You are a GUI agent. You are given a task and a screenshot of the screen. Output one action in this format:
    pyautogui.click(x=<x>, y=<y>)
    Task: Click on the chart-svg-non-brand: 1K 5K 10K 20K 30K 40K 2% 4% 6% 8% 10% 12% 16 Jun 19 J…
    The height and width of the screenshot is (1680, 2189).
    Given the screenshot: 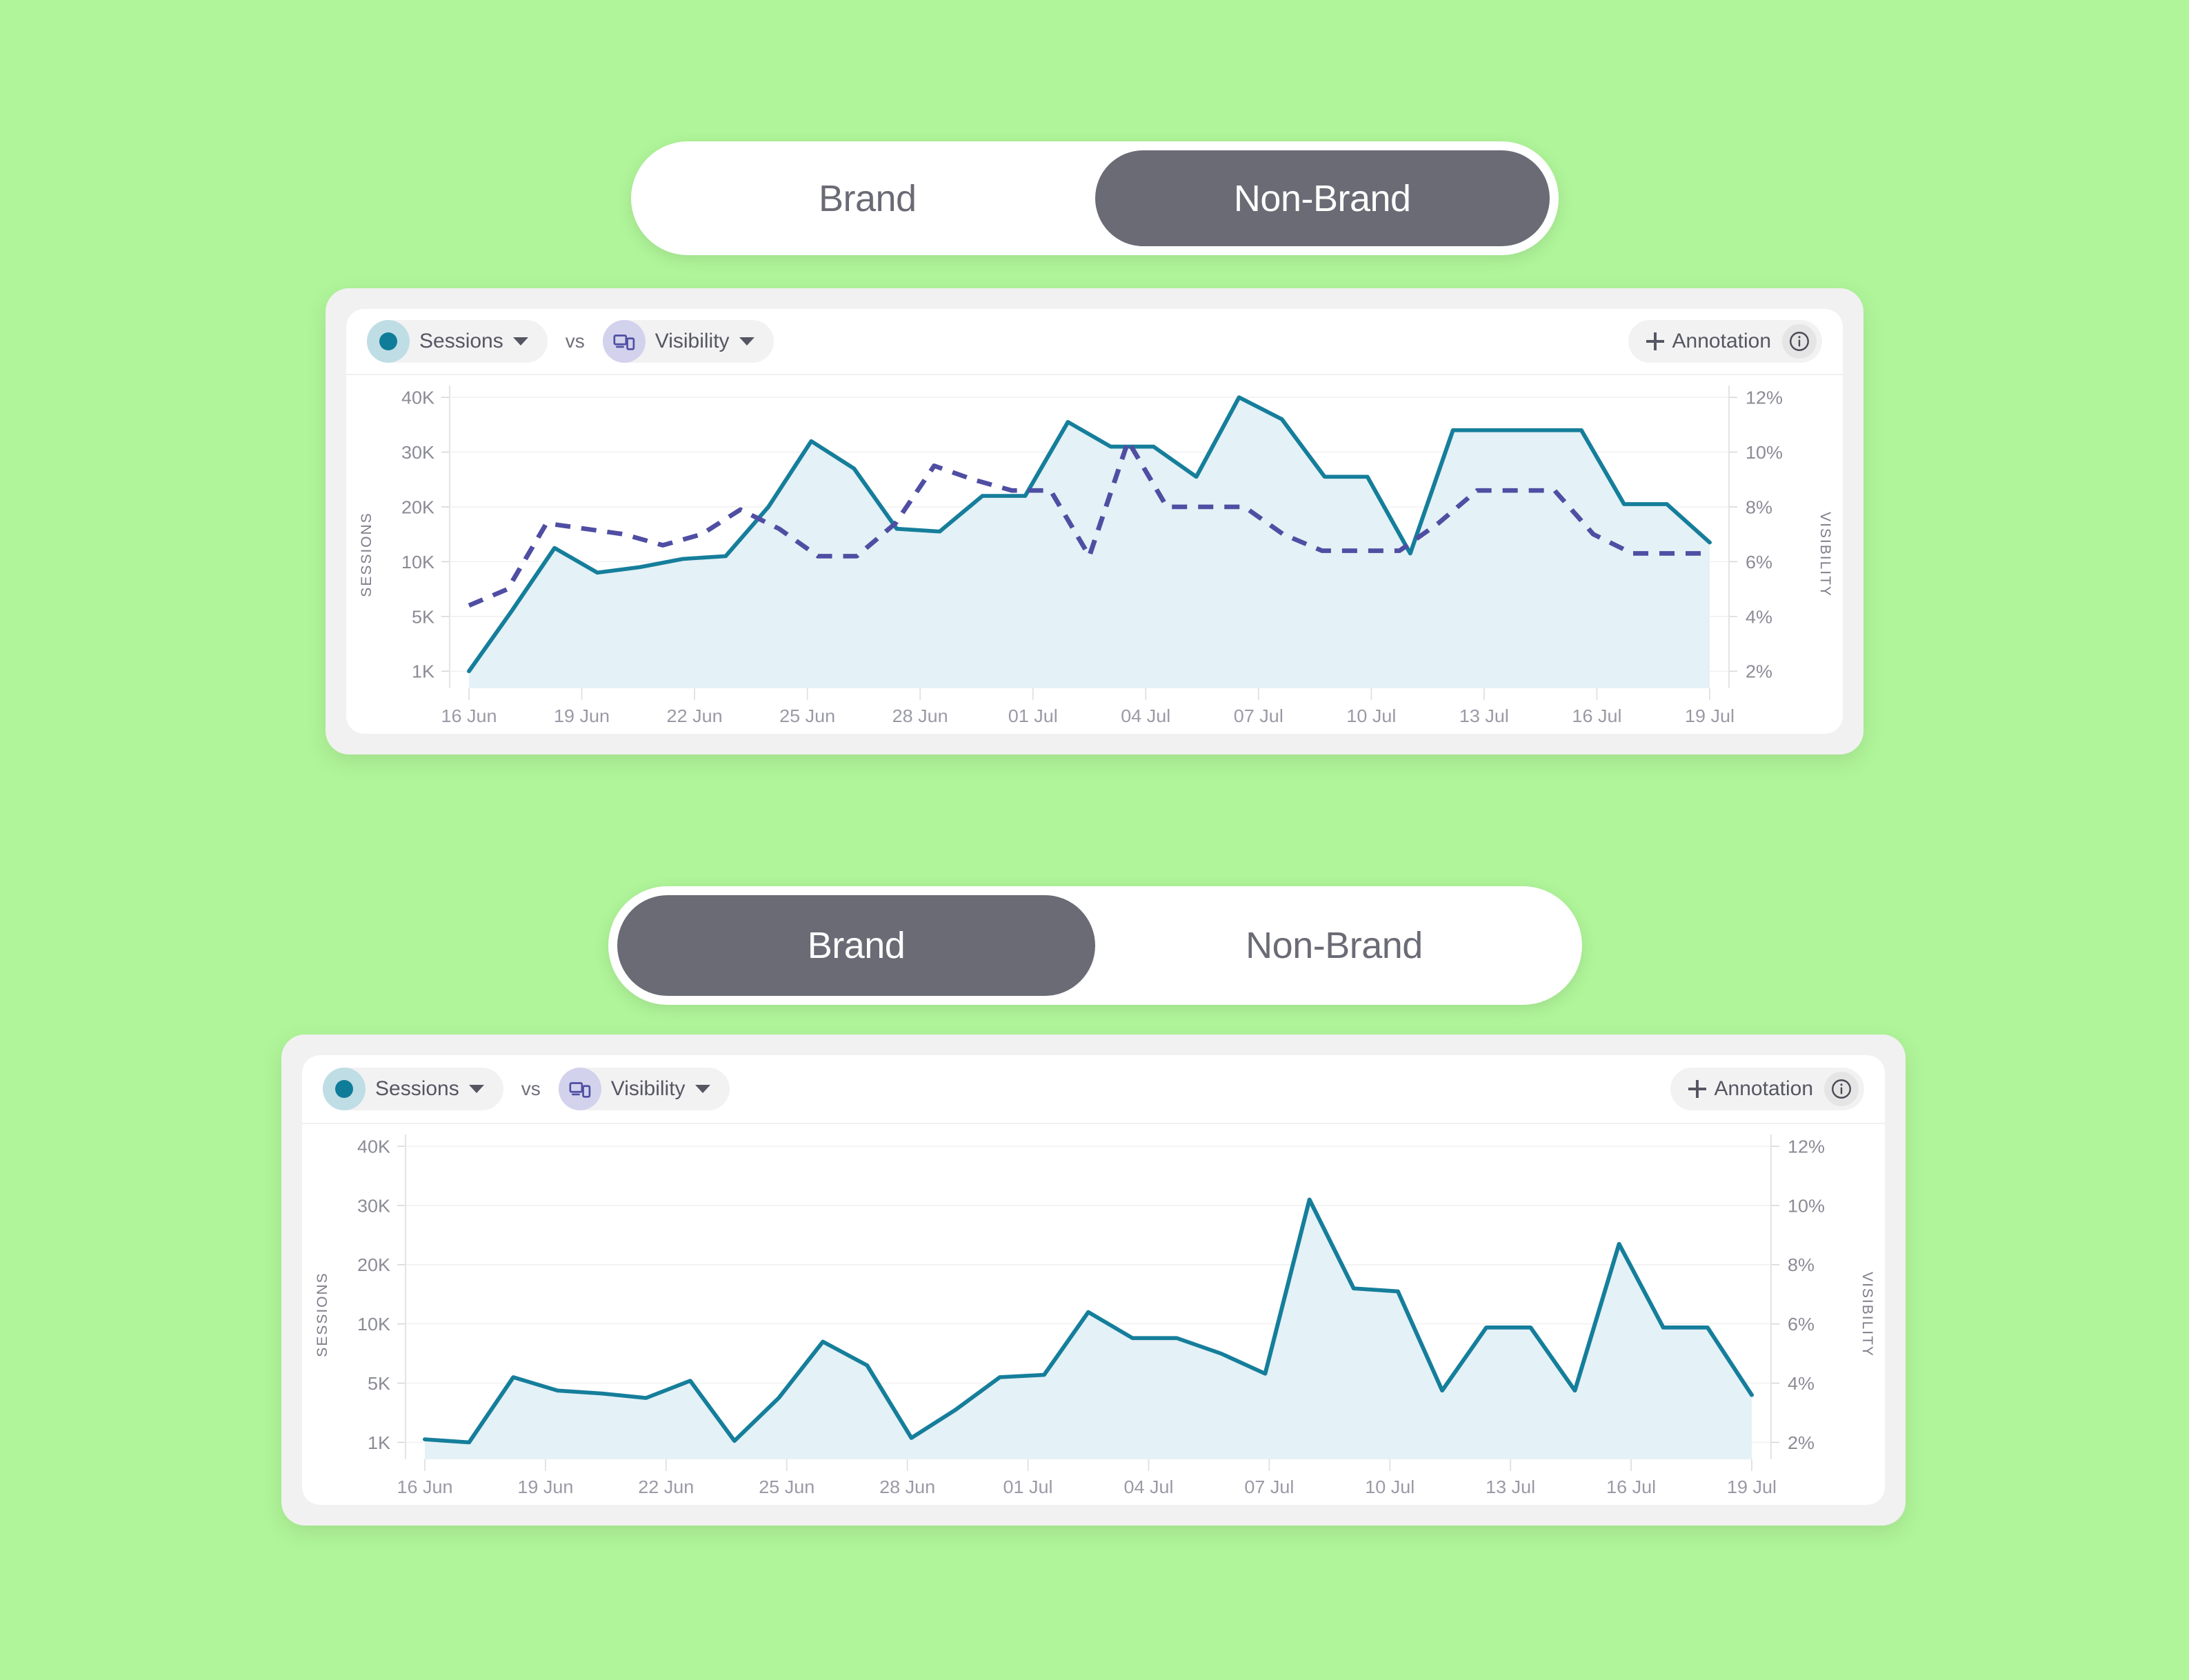 What is the action you would take?
    pyautogui.click(x=1092, y=556)
    